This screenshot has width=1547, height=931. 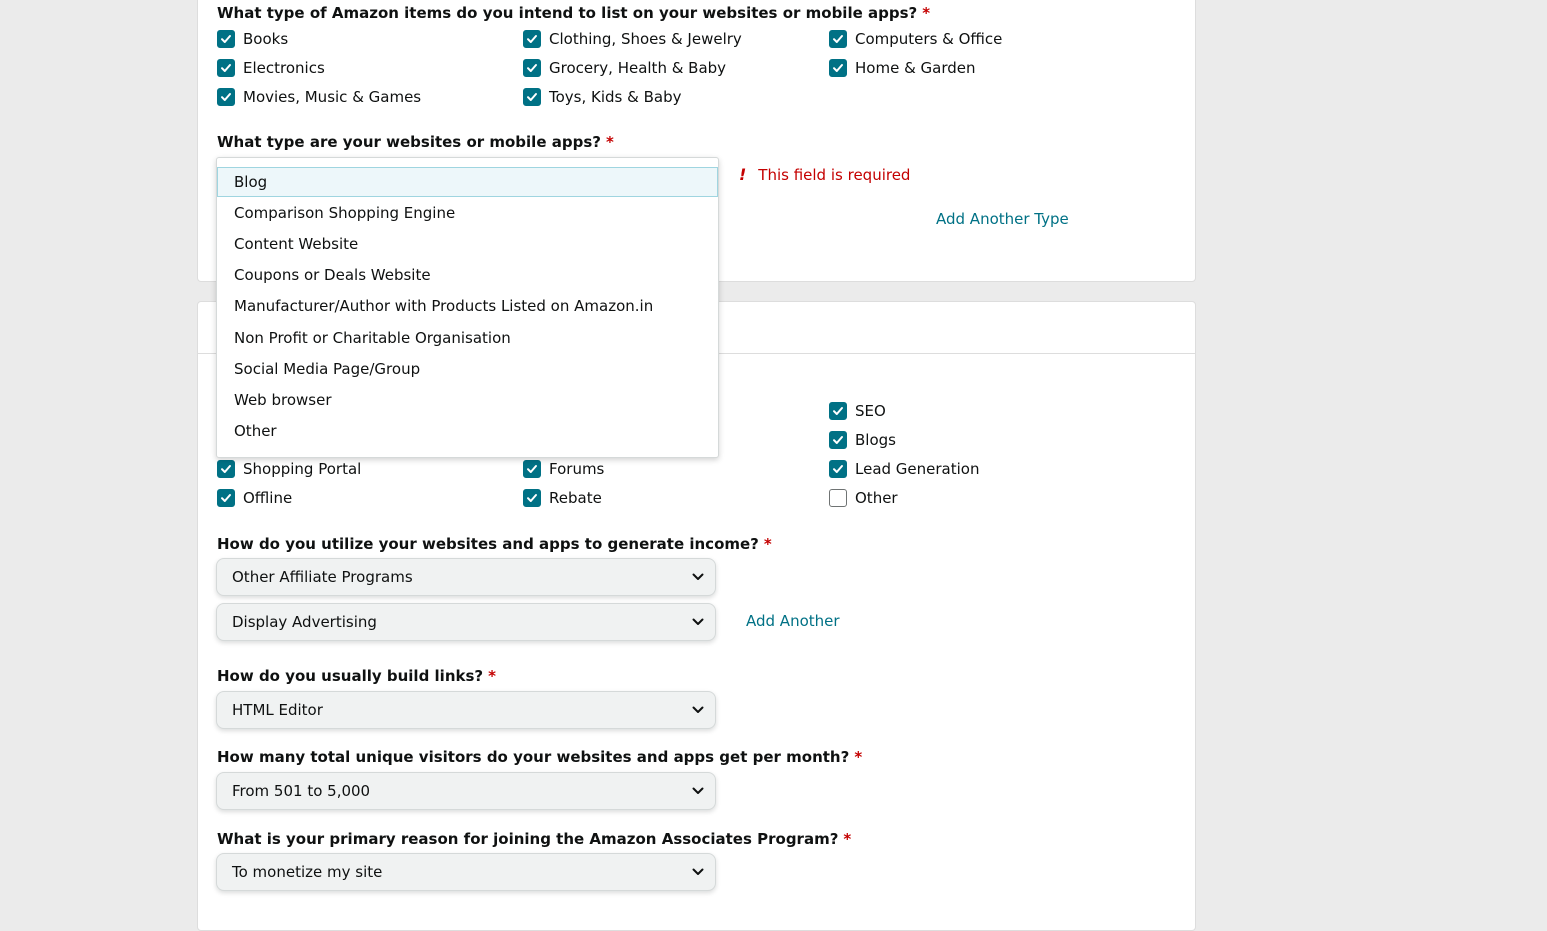 I want to click on option-coupons-deals: Coupons or Deals Website, so click(x=467, y=275).